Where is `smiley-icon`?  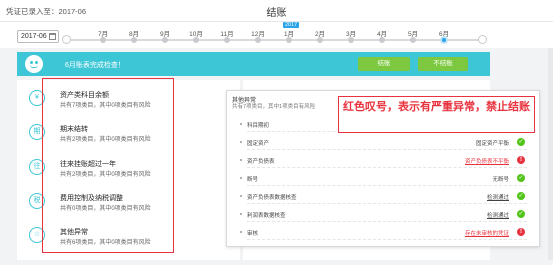
smiley-icon is located at coordinates (34, 64).